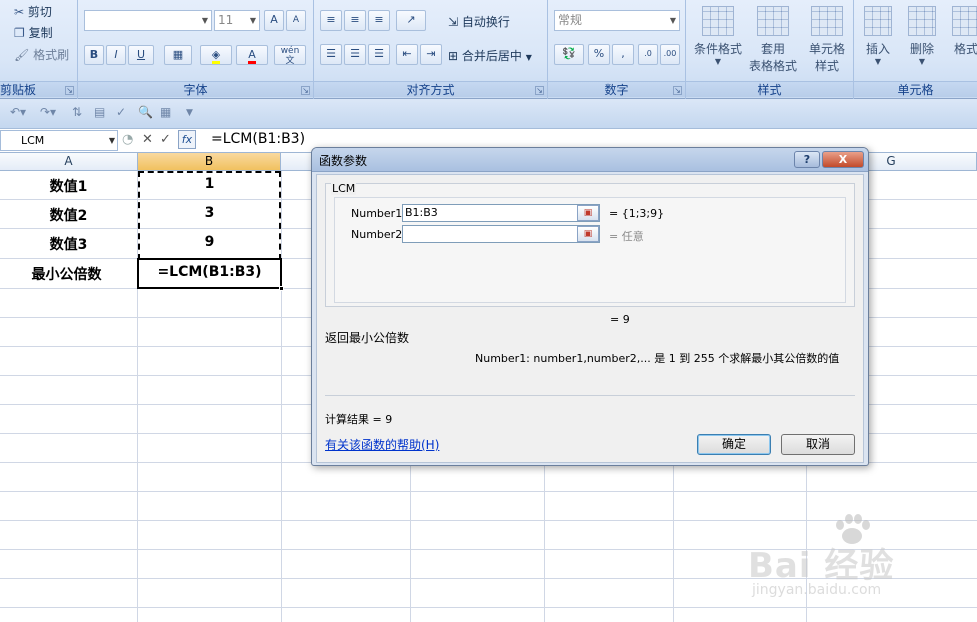 This screenshot has width=977, height=622. Describe the element at coordinates (59, 140) in the screenshot. I see `name-box: LCM ▼` at that location.